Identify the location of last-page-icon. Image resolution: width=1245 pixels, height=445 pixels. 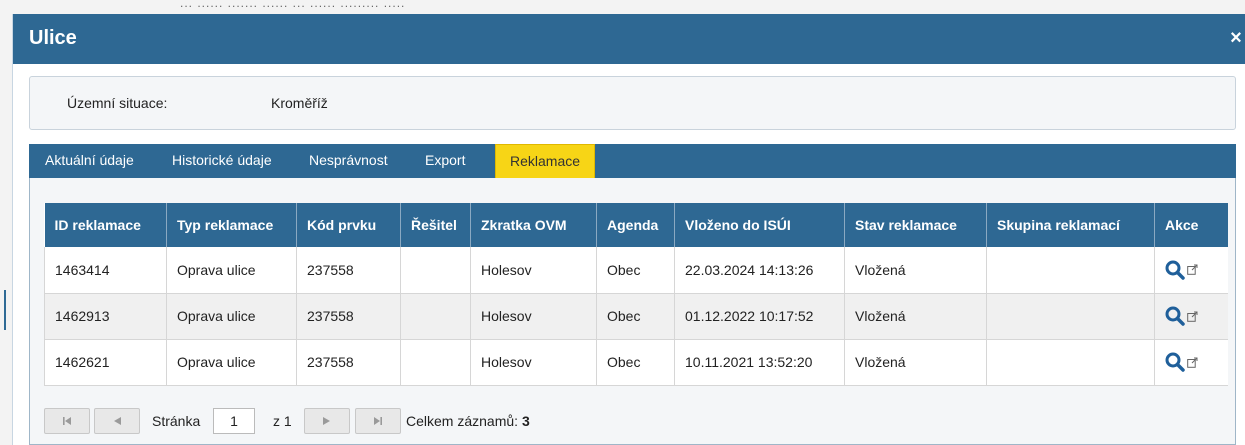
(378, 421).